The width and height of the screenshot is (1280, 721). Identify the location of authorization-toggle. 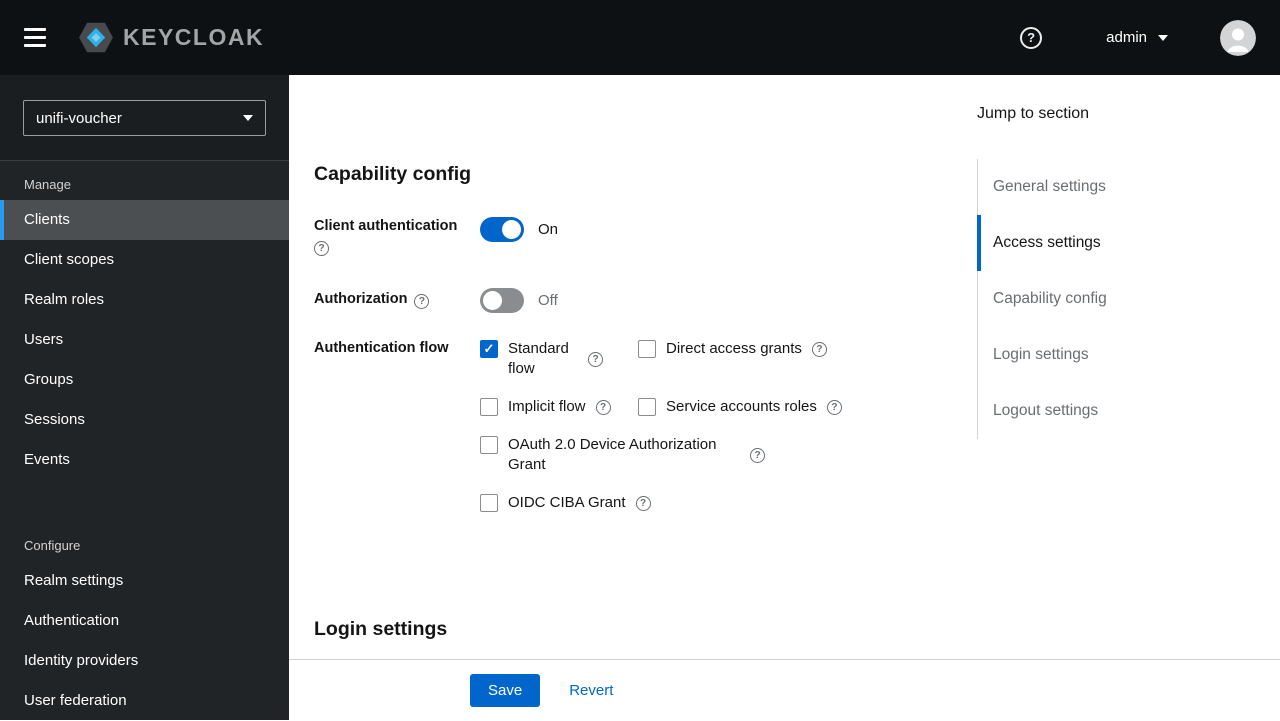
(502, 300).